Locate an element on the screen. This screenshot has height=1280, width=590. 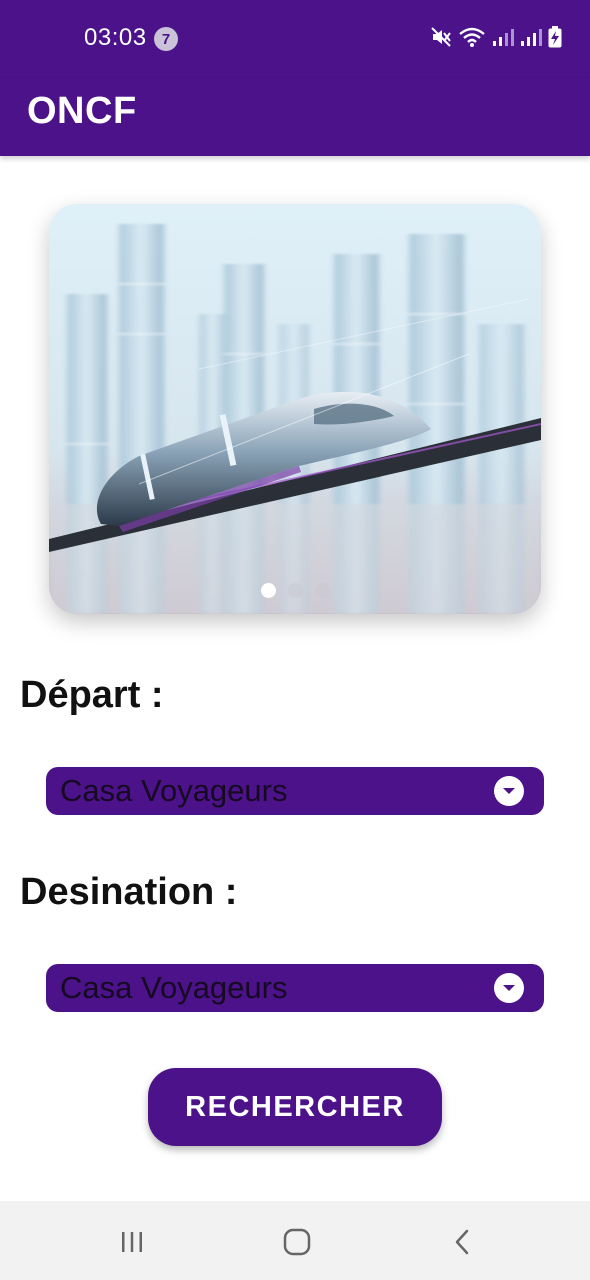
home-icon is located at coordinates (297, 1242).